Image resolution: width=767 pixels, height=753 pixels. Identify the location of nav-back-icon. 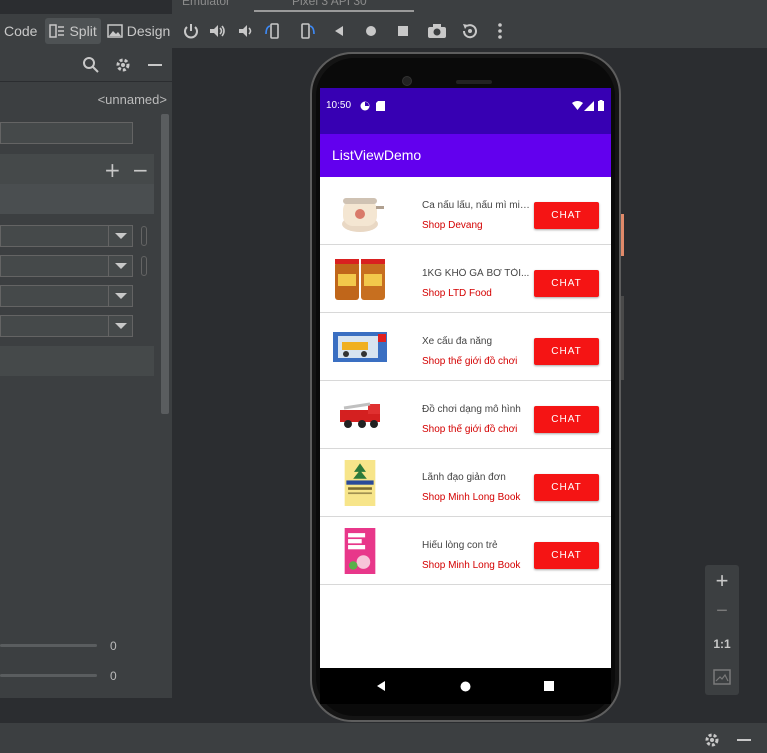
(381, 686).